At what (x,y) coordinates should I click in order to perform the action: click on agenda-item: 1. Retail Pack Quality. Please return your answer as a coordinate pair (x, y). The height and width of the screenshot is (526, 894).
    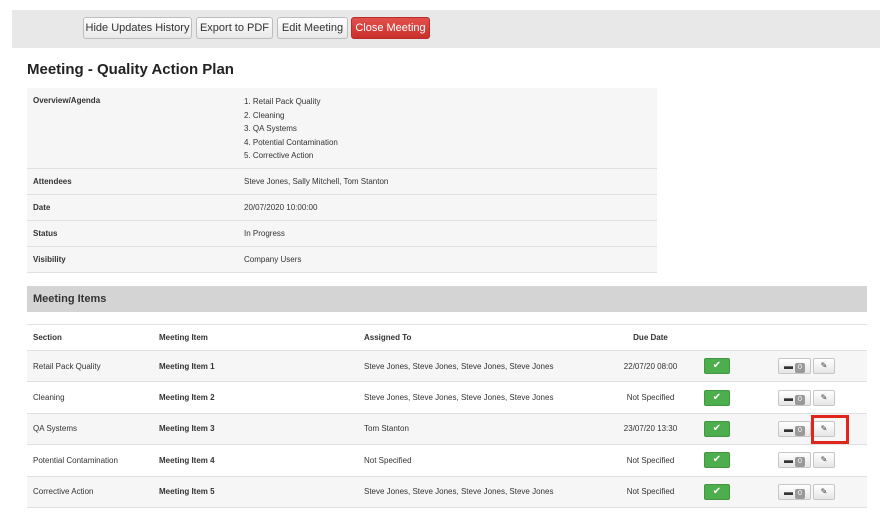
    Looking at the image, I should click on (282, 101).